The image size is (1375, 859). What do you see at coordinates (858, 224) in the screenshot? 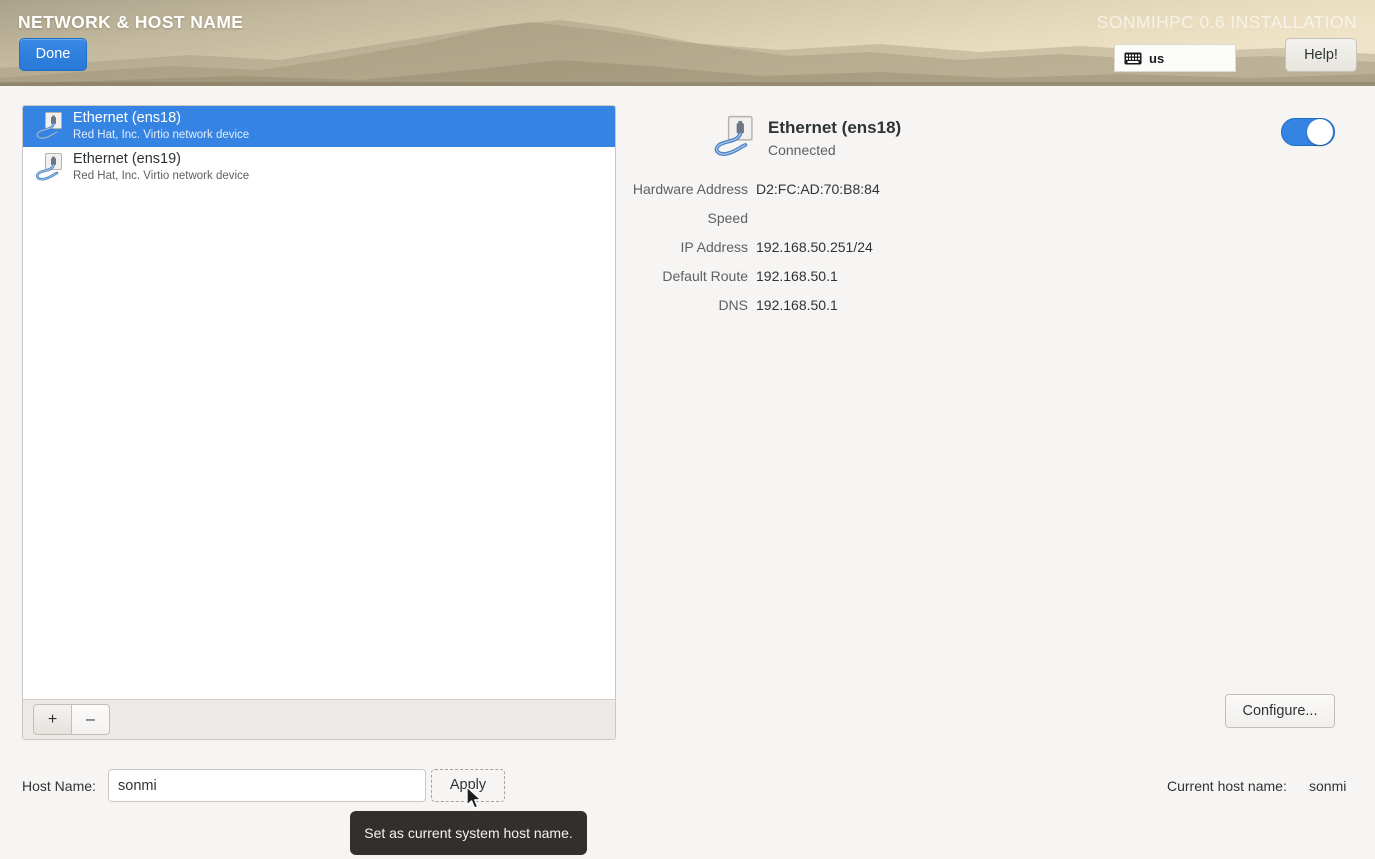
I see `detail-row: Speed` at bounding box center [858, 224].